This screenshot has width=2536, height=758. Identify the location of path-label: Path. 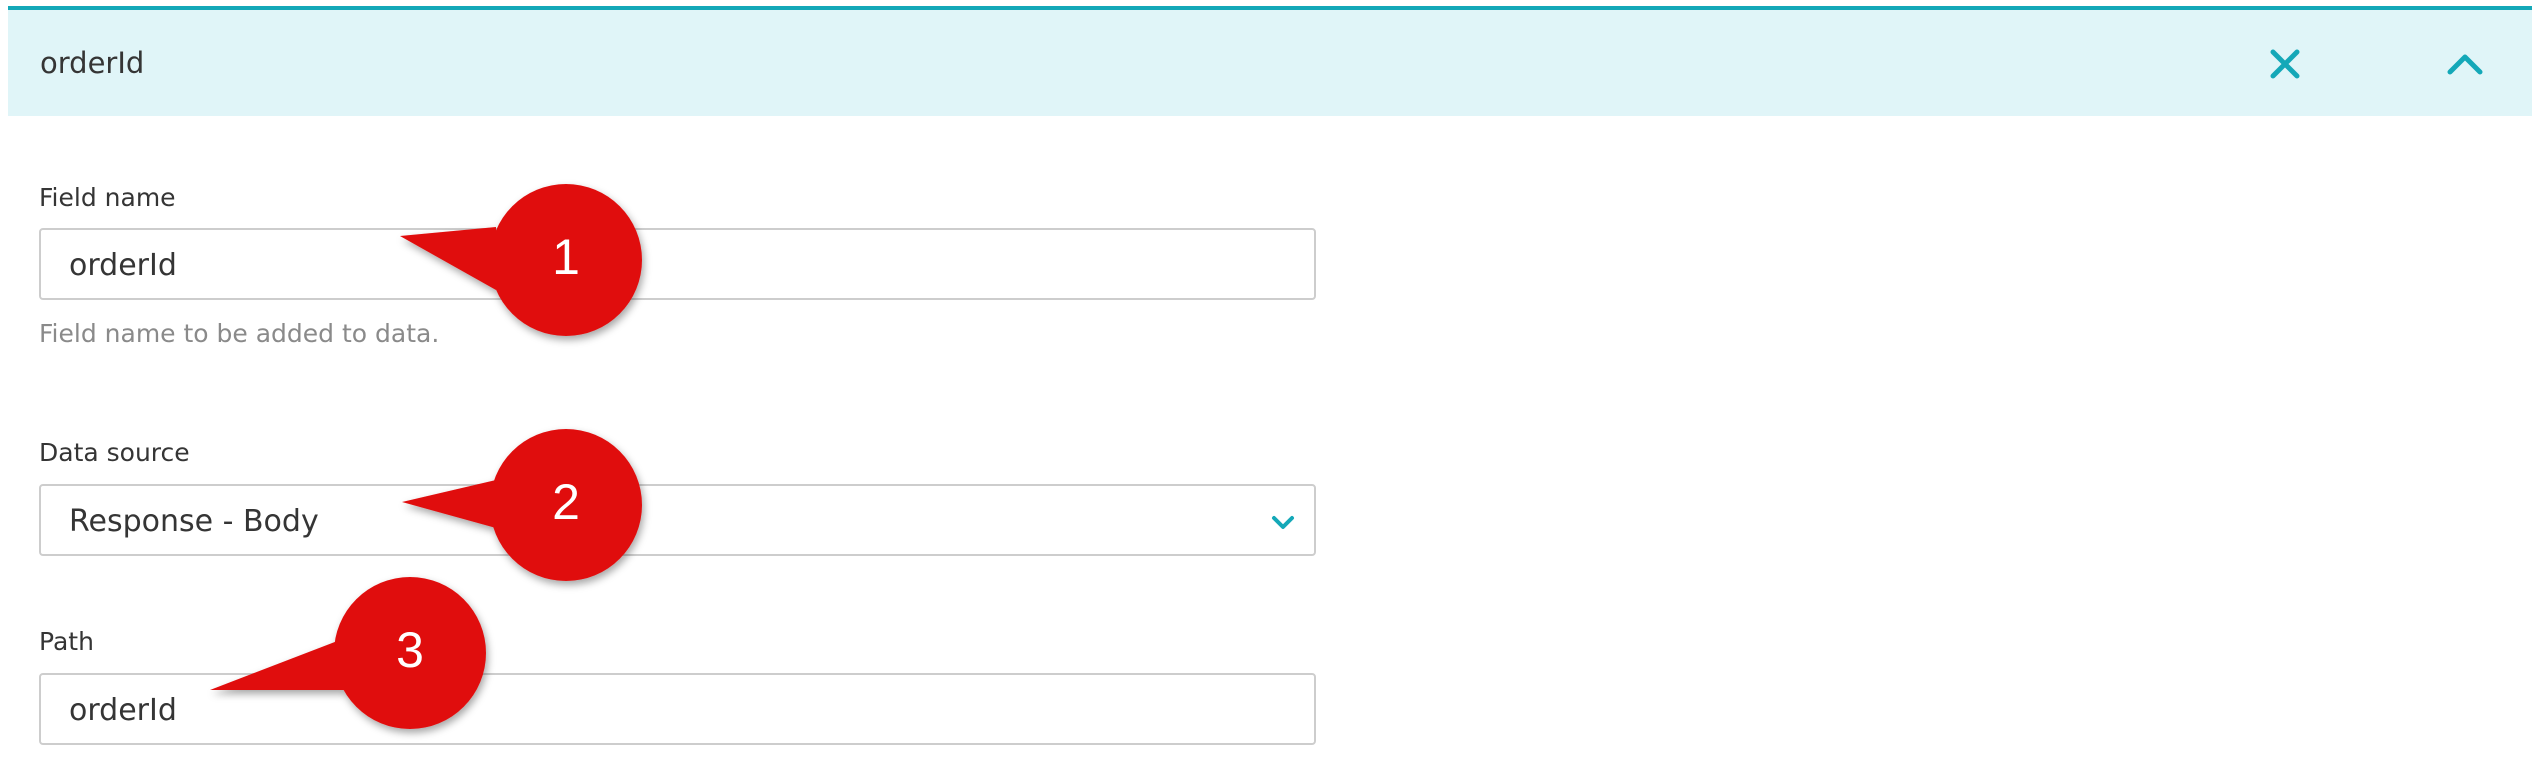
(66, 641).